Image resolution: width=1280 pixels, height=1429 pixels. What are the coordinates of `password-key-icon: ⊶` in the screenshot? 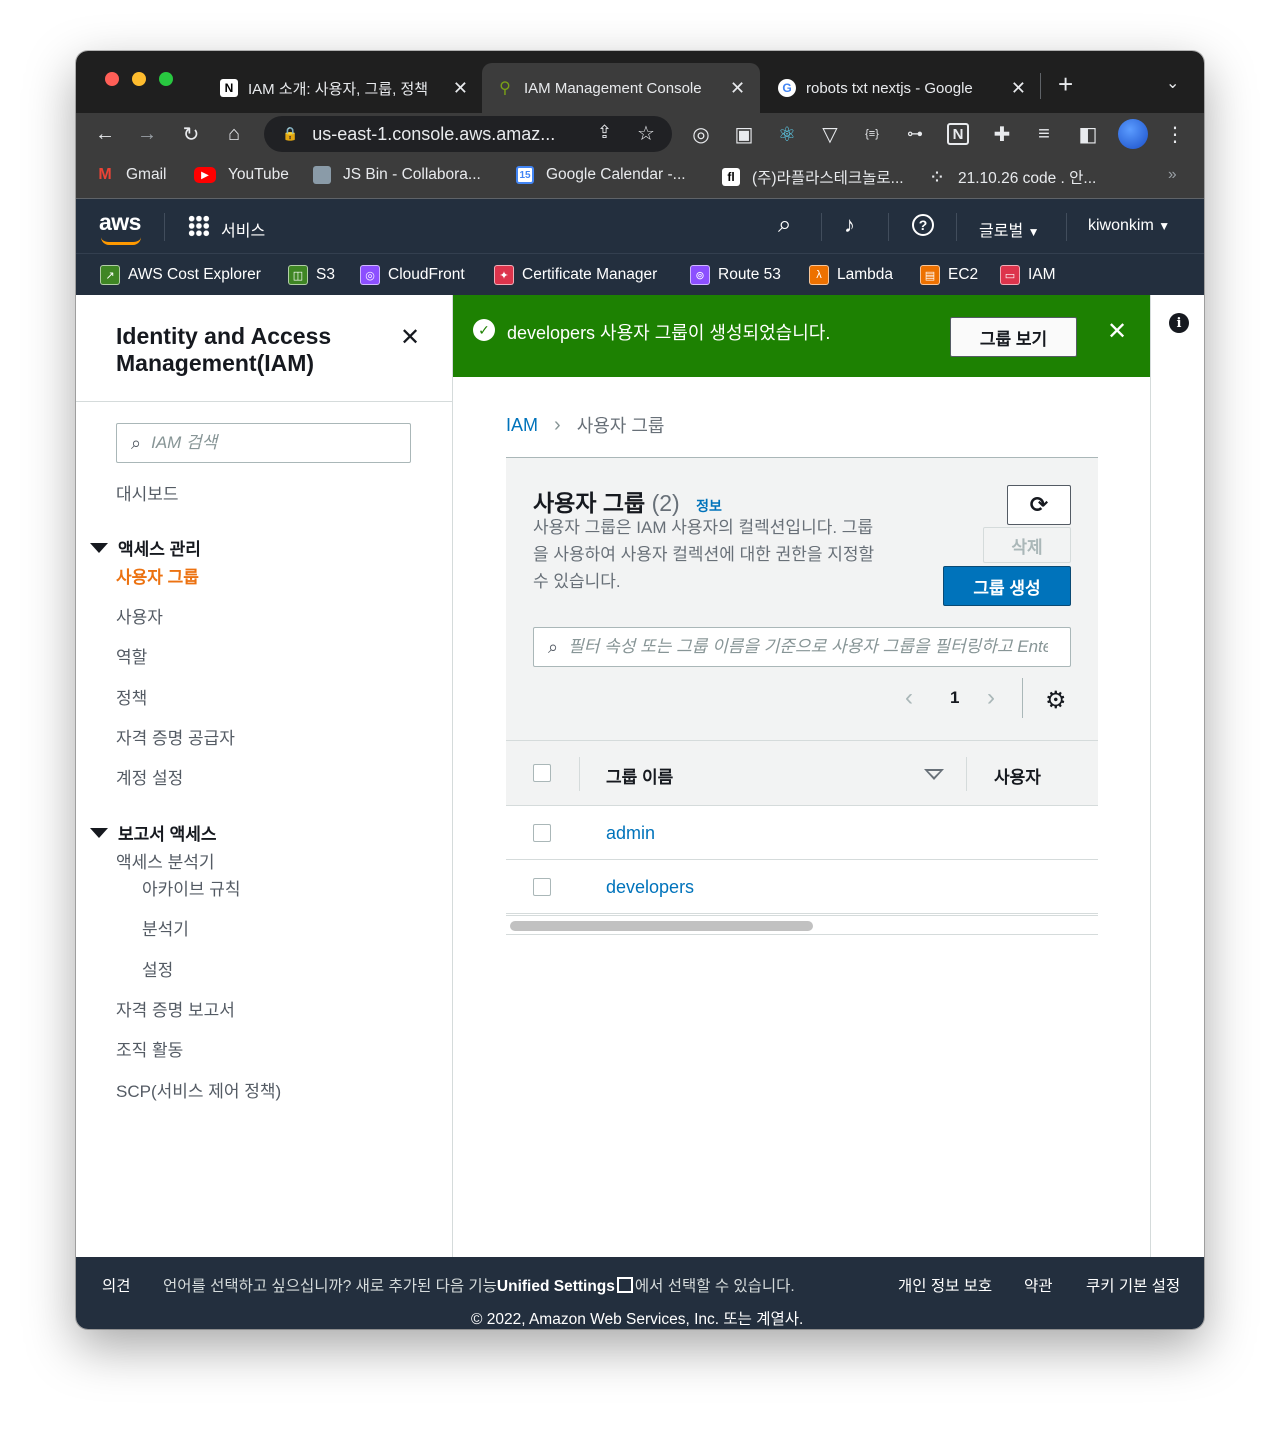 It's located at (915, 134).